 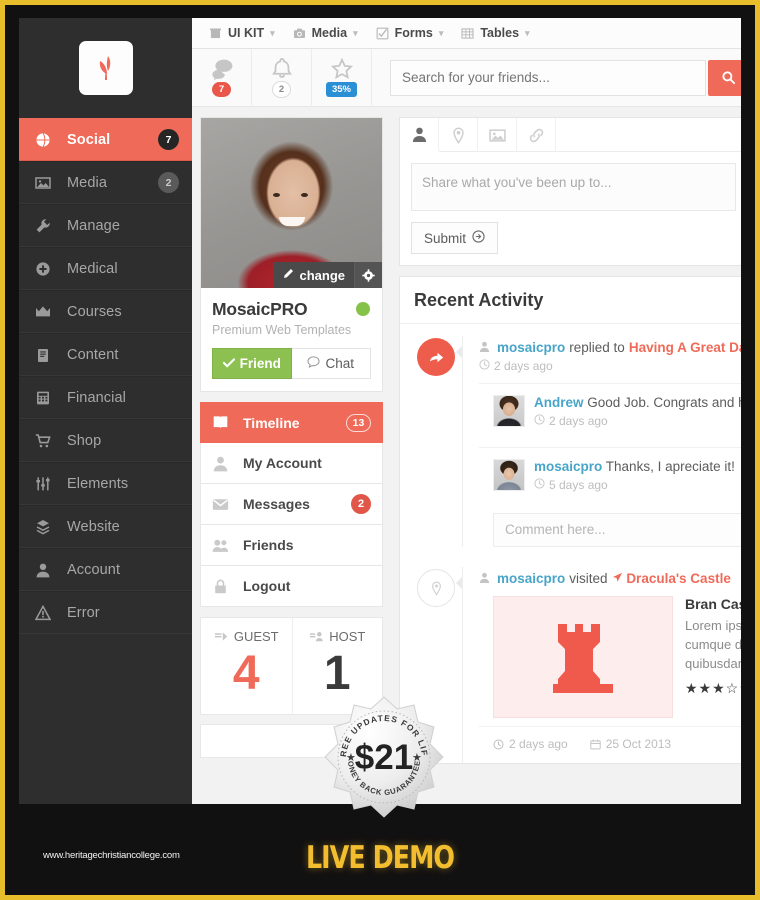 What do you see at coordinates (458, 135) in the screenshot?
I see `share-tab-location` at bounding box center [458, 135].